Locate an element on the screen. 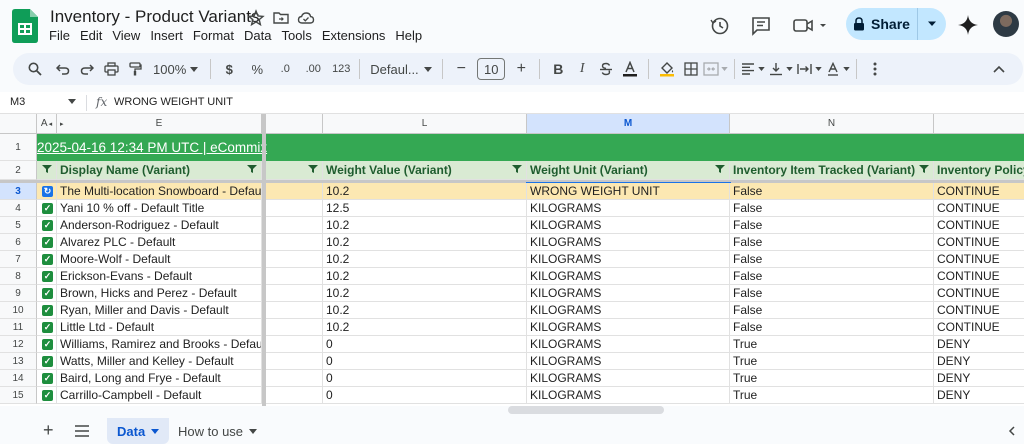  horizontal-scrollbar is located at coordinates (586, 410).